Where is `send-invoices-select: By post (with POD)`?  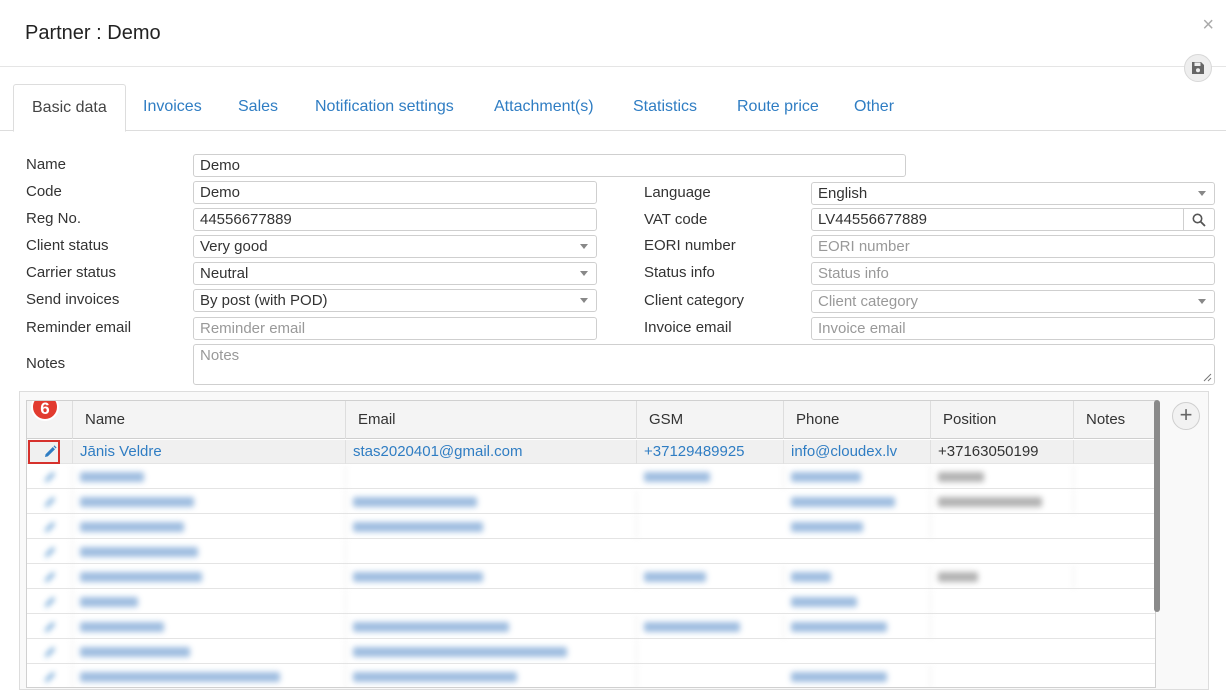
send-invoices-select: By post (with POD) is located at coordinates (395, 300).